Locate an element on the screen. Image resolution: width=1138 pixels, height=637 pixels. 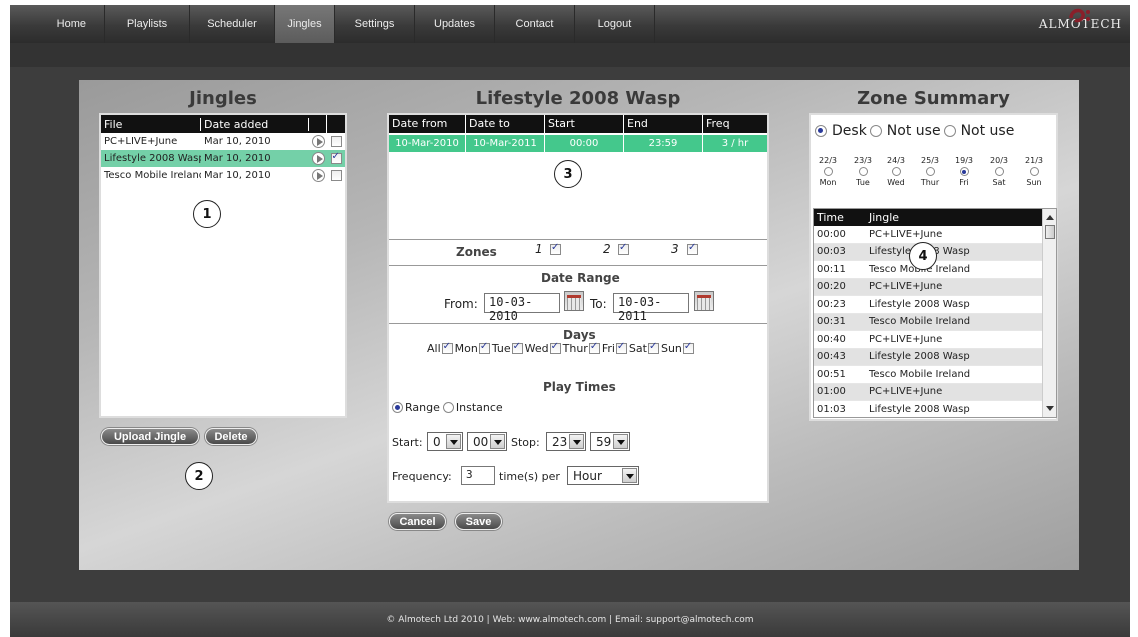
from-label: From: is located at coordinates (461, 304).